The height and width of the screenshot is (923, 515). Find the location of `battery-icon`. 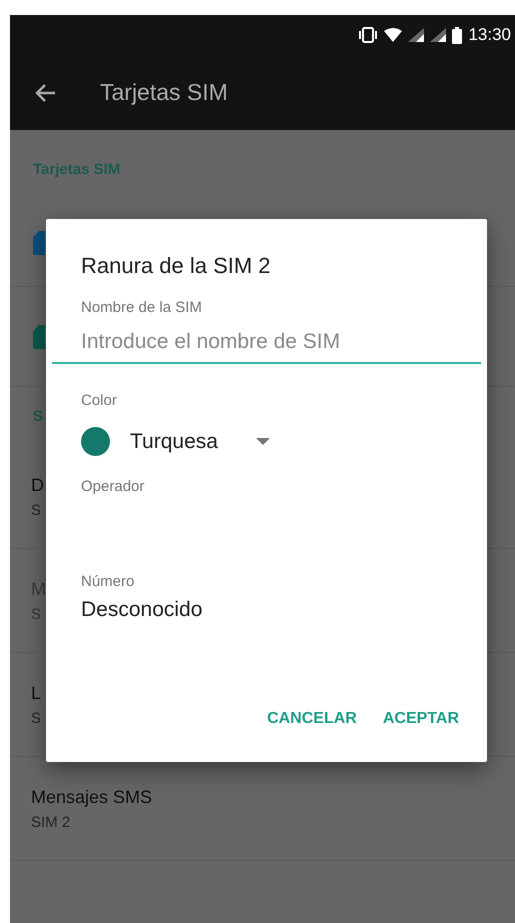

battery-icon is located at coordinates (457, 35).